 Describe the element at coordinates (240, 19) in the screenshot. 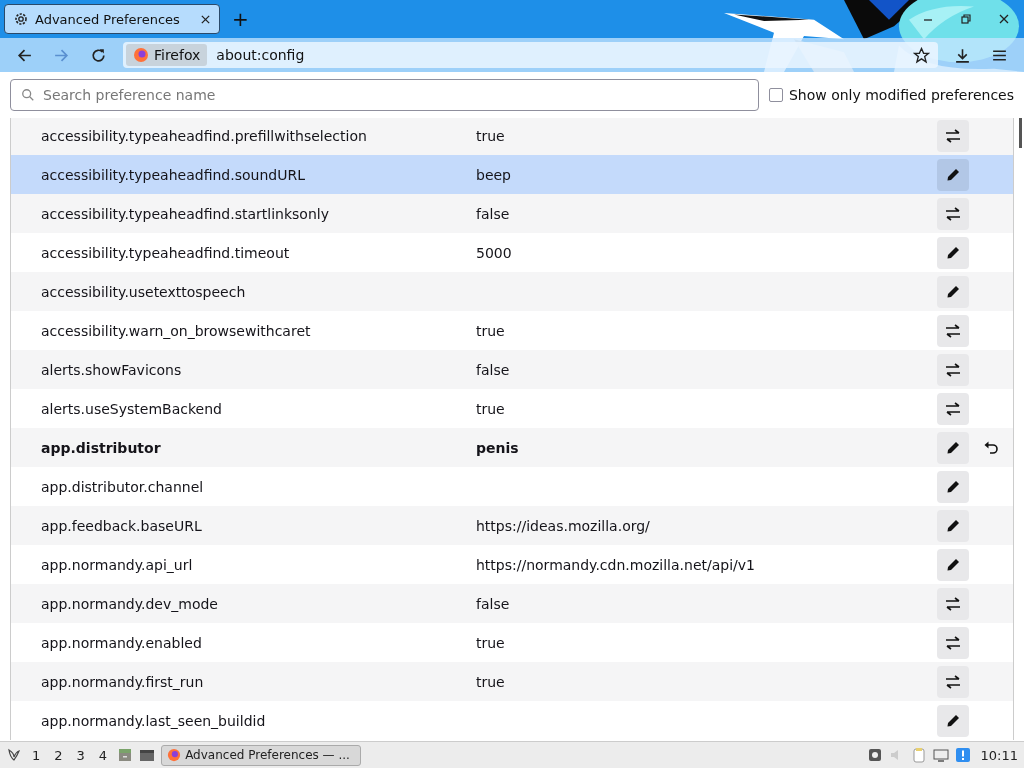

I see `new-tab-button: +` at that location.